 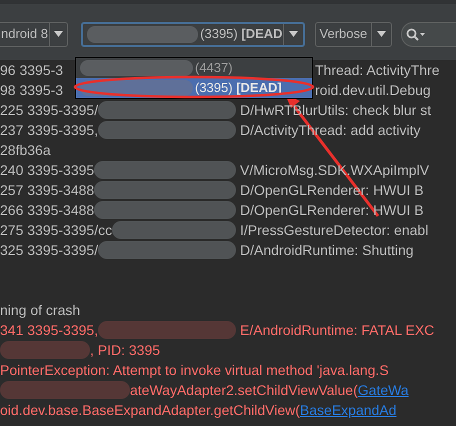 I want to click on log-prefix: 225 3395-3395/, so click(x=49, y=110).